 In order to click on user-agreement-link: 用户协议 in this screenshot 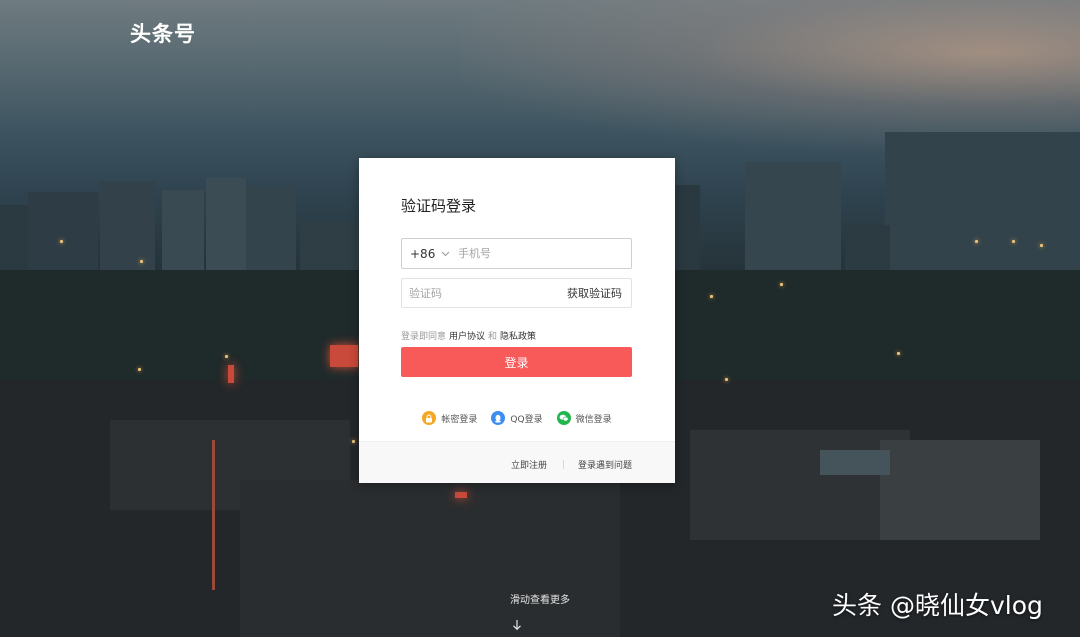, I will do `click(467, 337)`.